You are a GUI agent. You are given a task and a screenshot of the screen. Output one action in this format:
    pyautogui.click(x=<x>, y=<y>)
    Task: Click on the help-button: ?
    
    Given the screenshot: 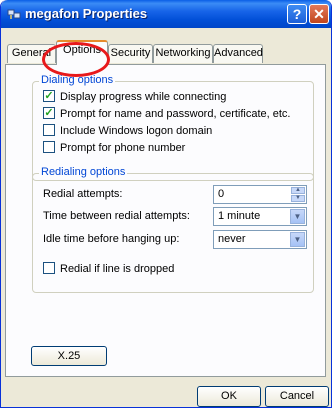 What is the action you would take?
    pyautogui.click(x=297, y=14)
    